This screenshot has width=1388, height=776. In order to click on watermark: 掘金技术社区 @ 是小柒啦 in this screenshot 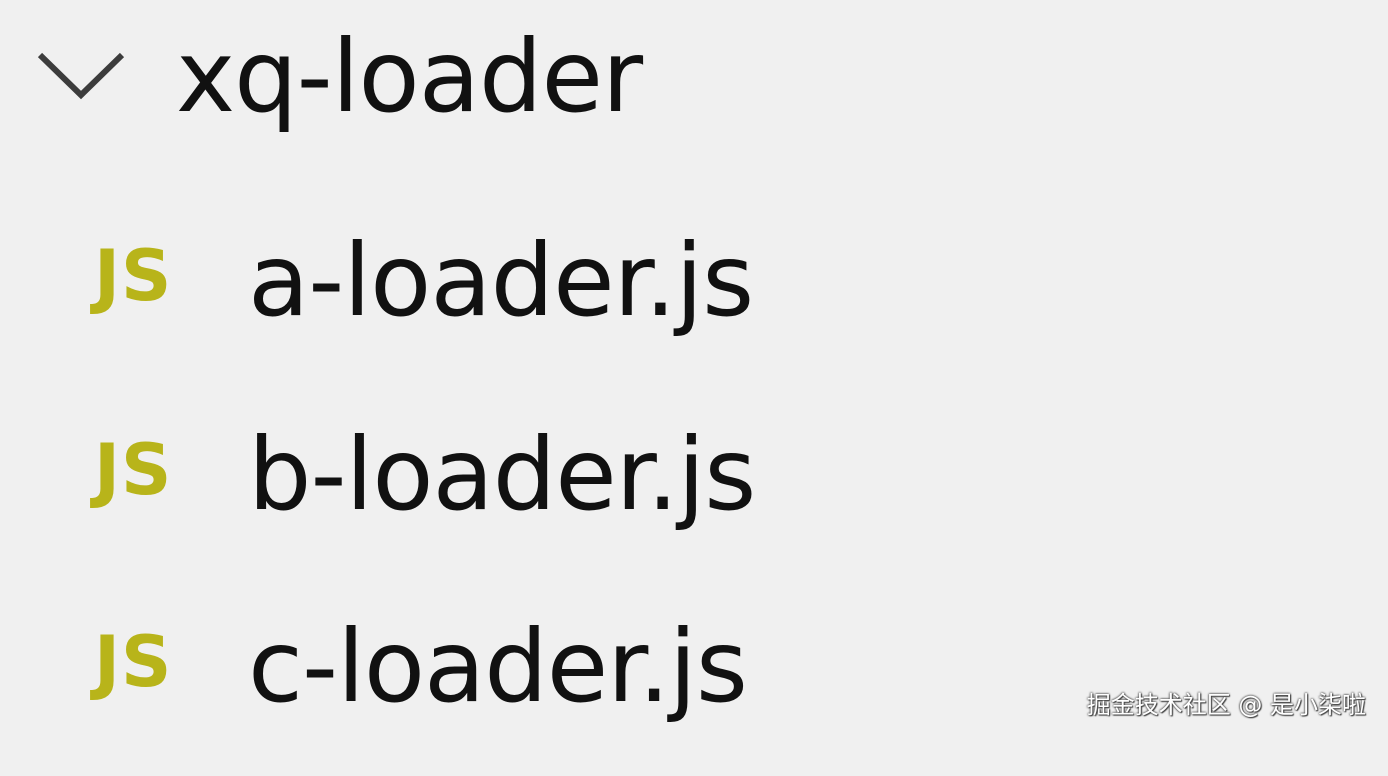, I will do `click(1226, 705)`.